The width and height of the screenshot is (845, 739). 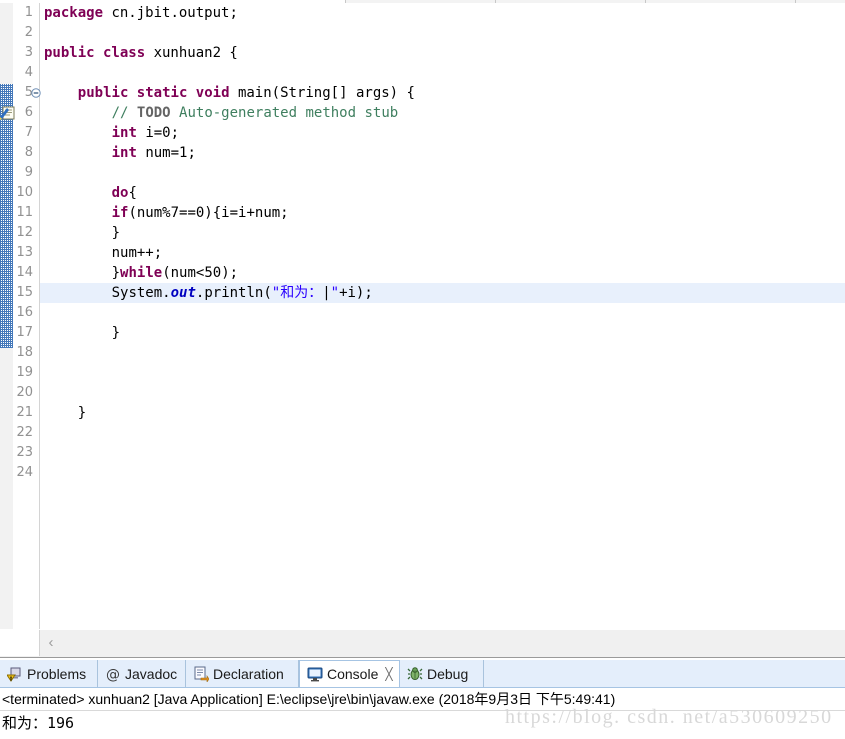 I want to click on fold-collapse-icon, so click(x=36, y=93).